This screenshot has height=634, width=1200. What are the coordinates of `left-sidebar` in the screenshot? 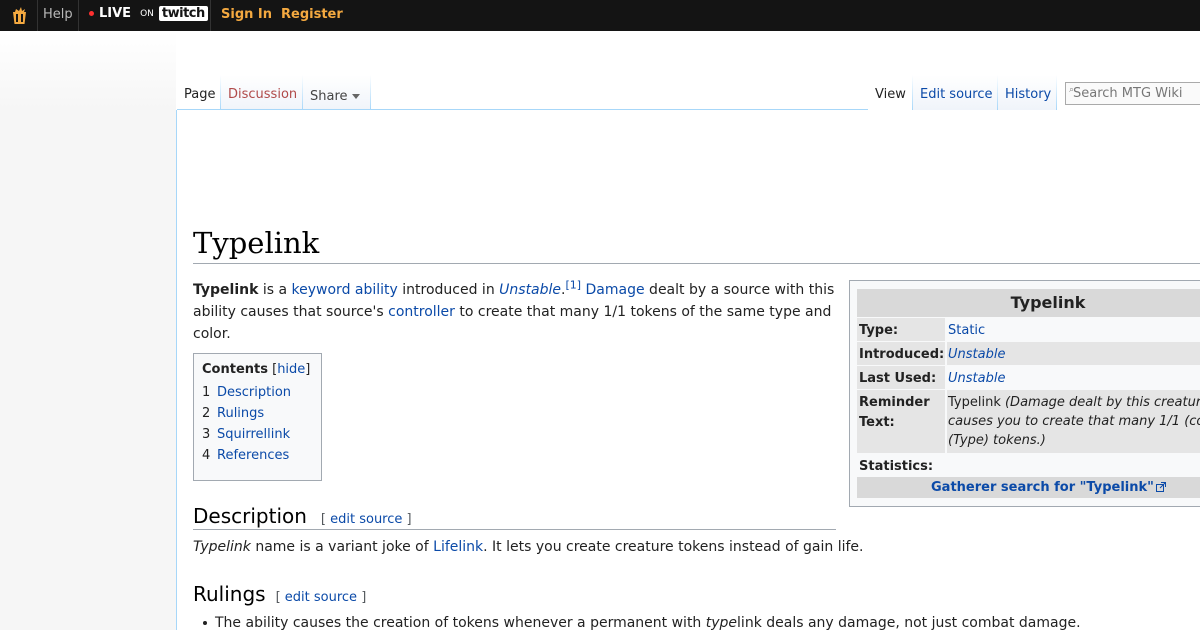 It's located at (88, 330).